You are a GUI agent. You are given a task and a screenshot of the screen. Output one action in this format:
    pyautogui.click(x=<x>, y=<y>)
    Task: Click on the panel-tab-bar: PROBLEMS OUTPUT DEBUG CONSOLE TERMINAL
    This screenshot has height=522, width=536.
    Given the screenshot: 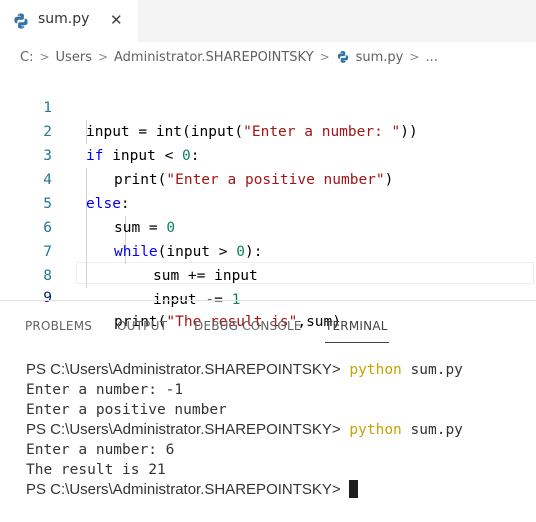 What is the action you would take?
    pyautogui.click(x=268, y=327)
    